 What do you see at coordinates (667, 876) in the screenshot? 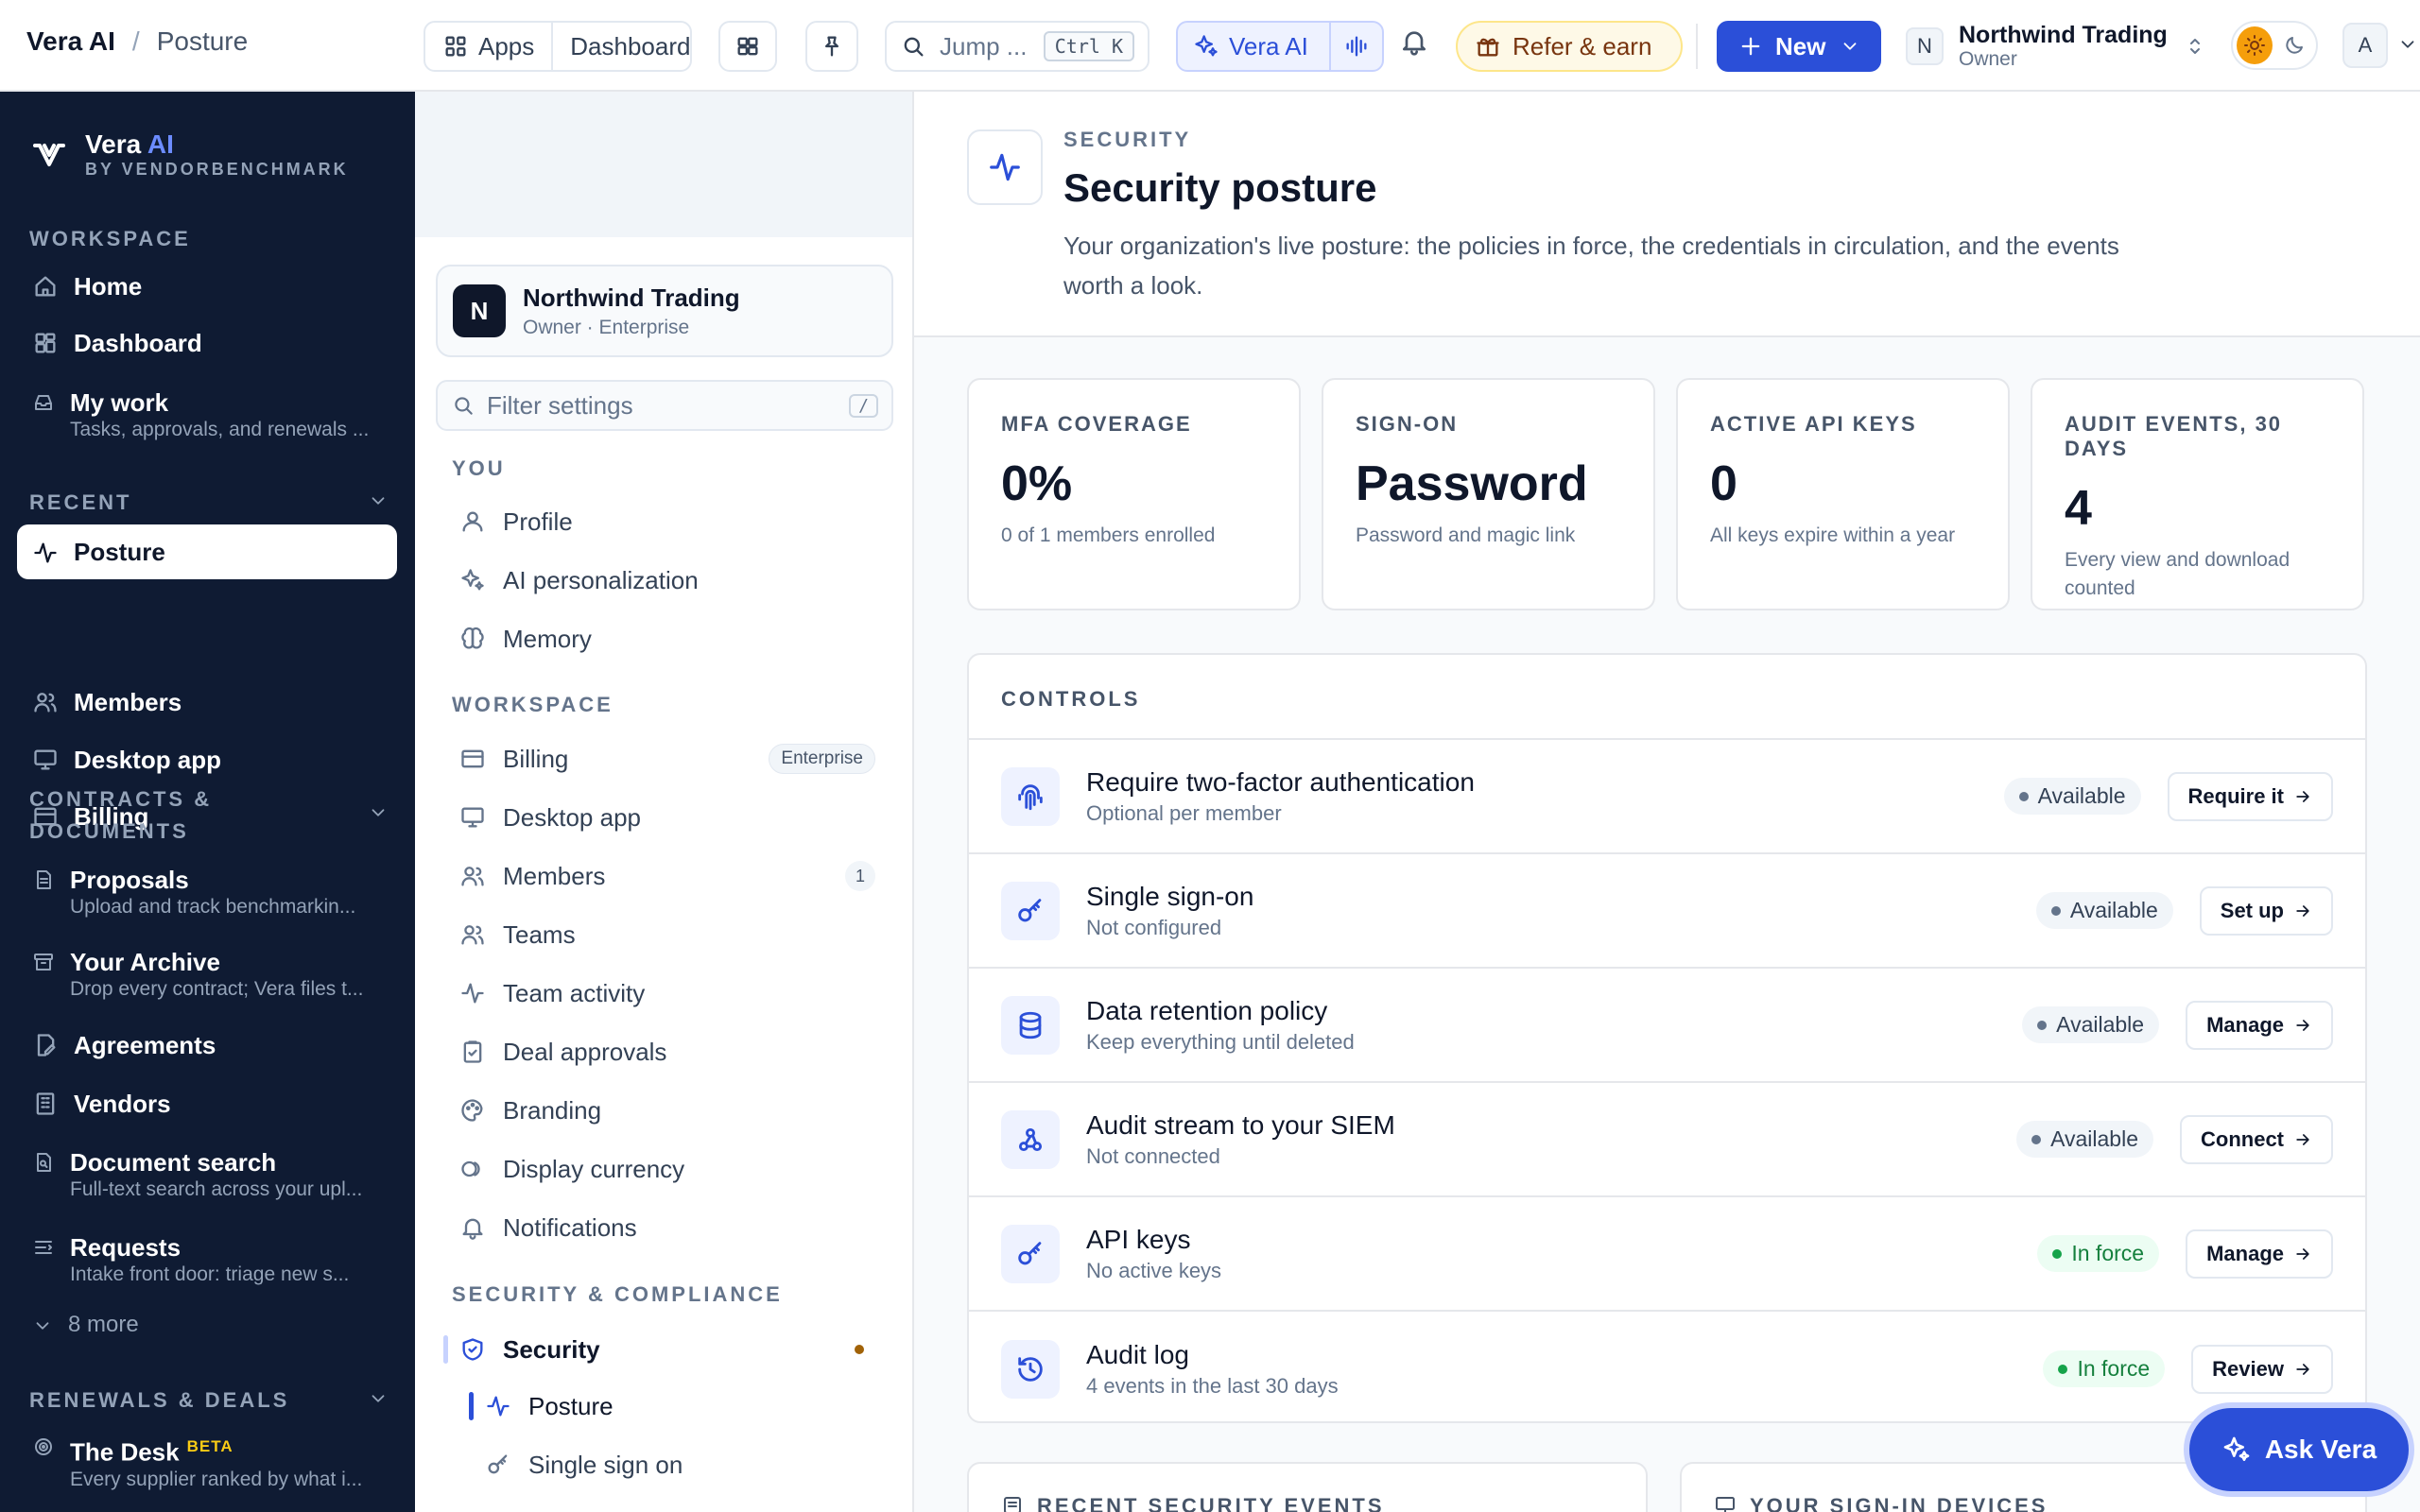
I see `settings-item-members: Members 1` at bounding box center [667, 876].